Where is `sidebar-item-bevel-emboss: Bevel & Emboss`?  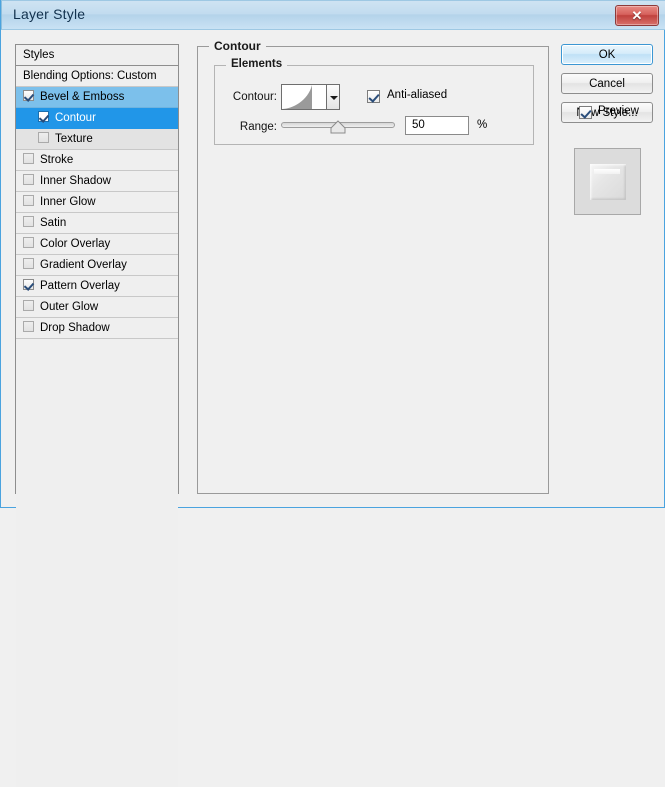 sidebar-item-bevel-emboss: Bevel & Emboss is located at coordinates (97, 97).